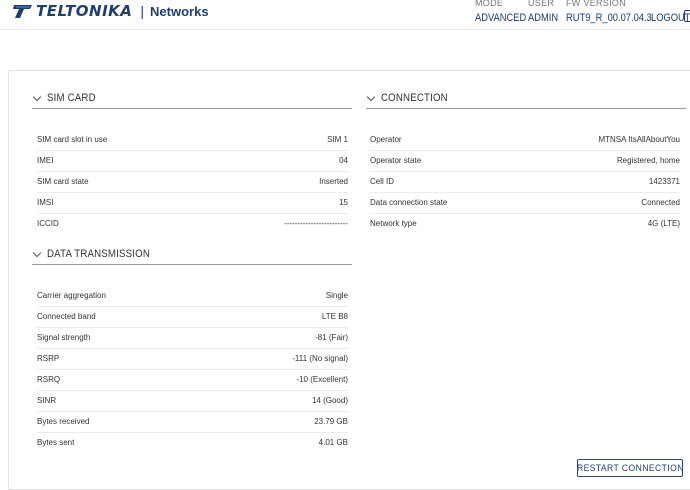 This screenshot has width=690, height=490. What do you see at coordinates (49, 379) in the screenshot?
I see `row-key: RSRQ` at bounding box center [49, 379].